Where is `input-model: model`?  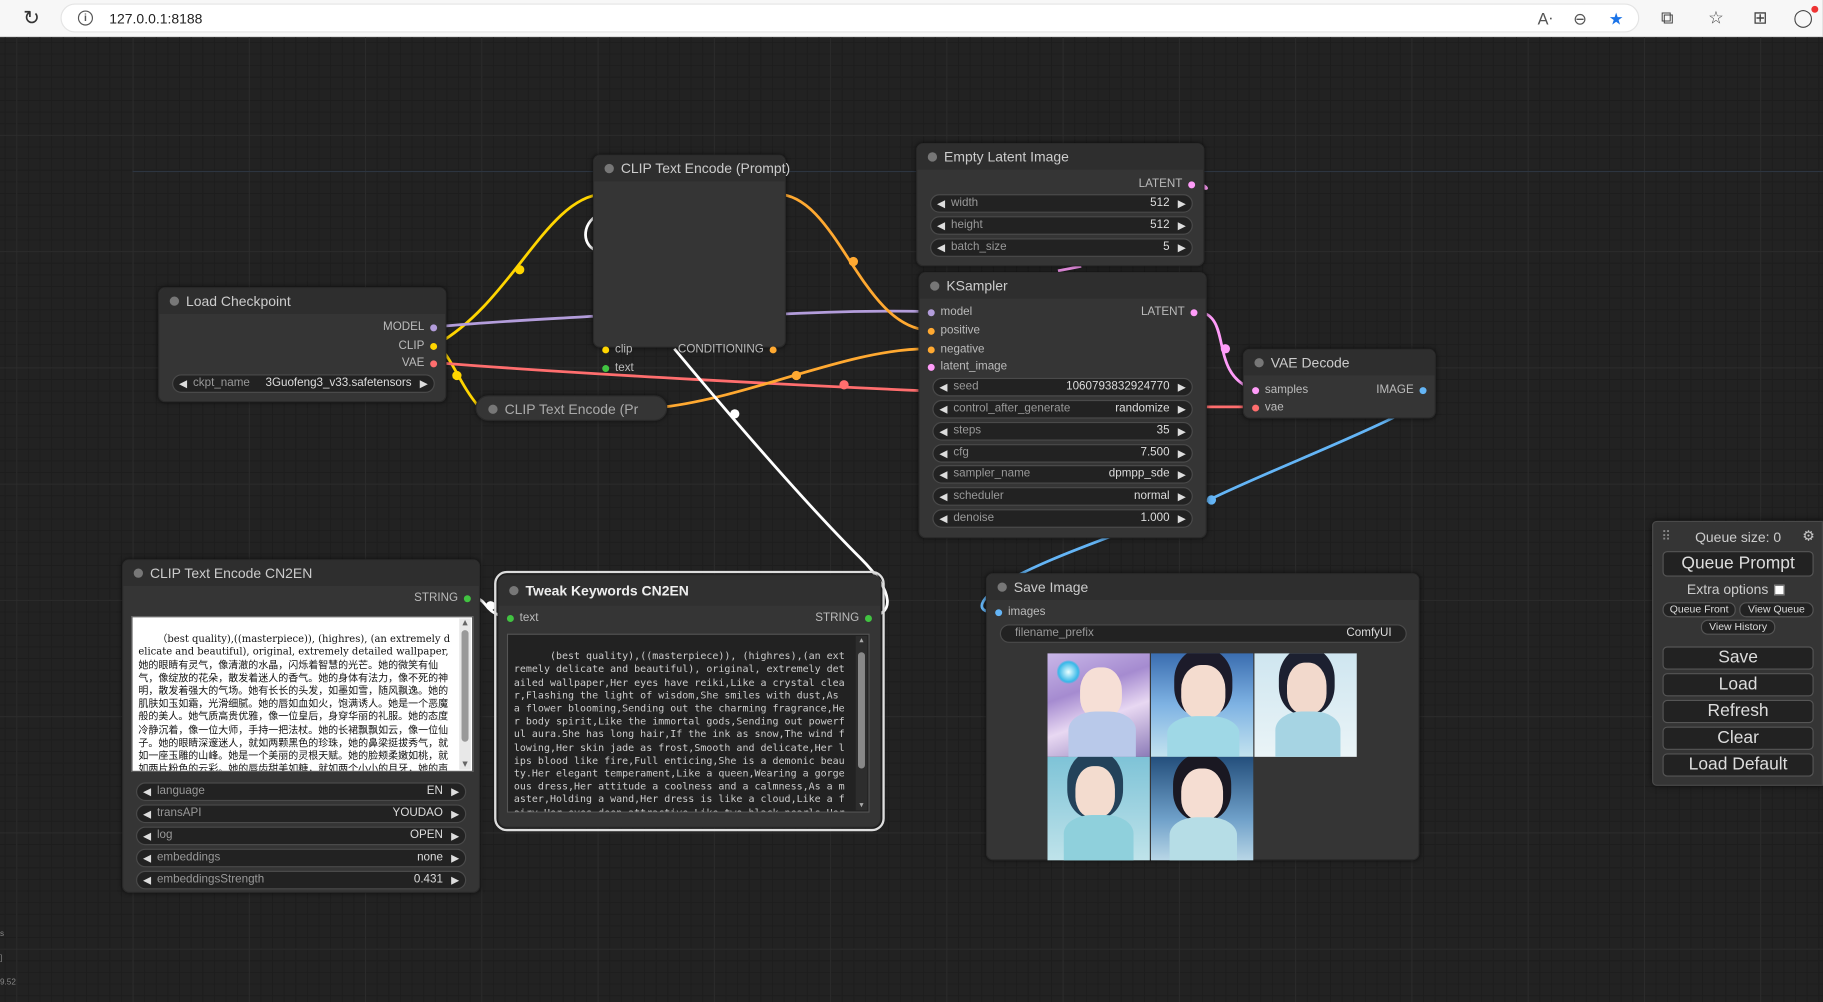 input-model: model is located at coordinates (948, 313).